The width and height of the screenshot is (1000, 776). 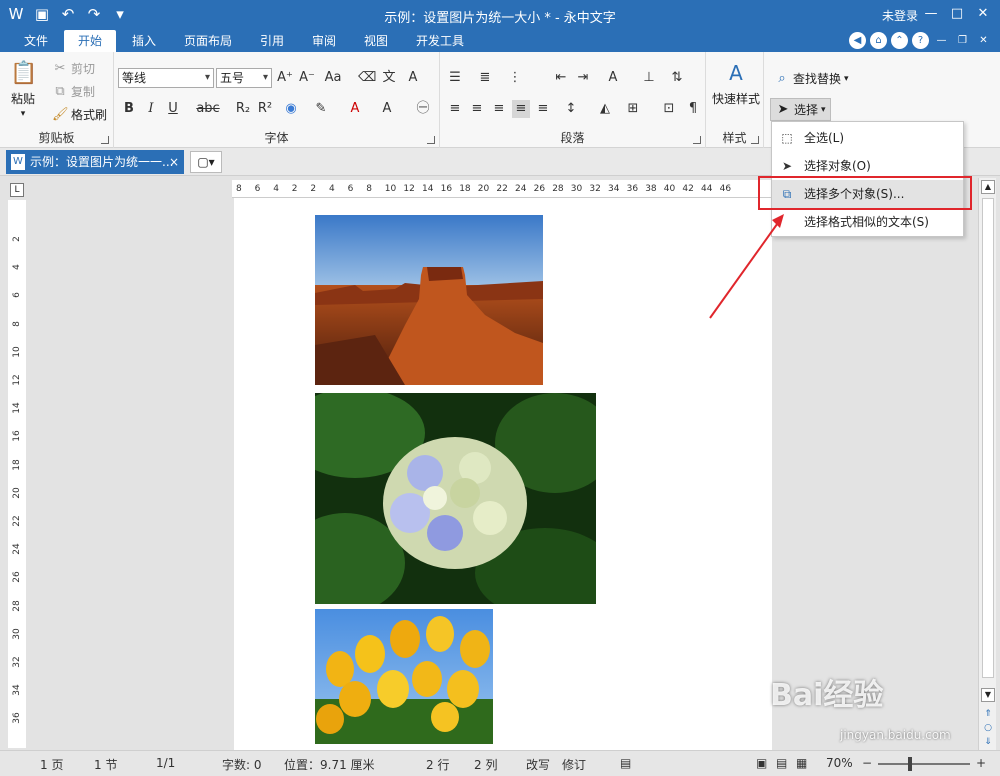 I want to click on collapse-ribbon-icon: ⌃, so click(x=899, y=40).